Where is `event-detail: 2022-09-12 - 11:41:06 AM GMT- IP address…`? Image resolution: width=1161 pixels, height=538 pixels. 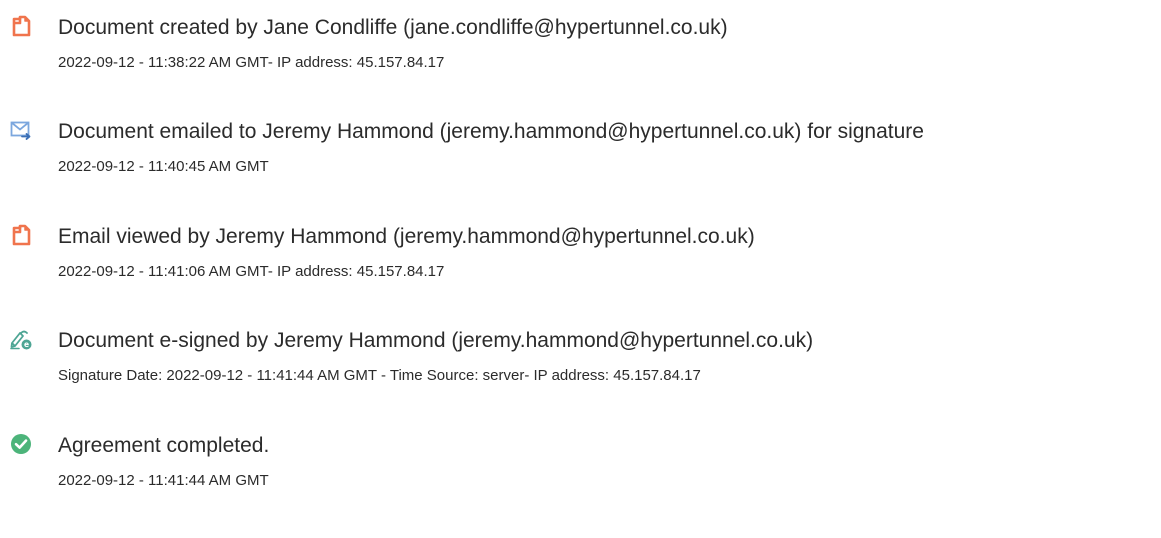 event-detail: 2022-09-12 - 11:41:06 AM GMT- IP address… is located at coordinates (251, 271).